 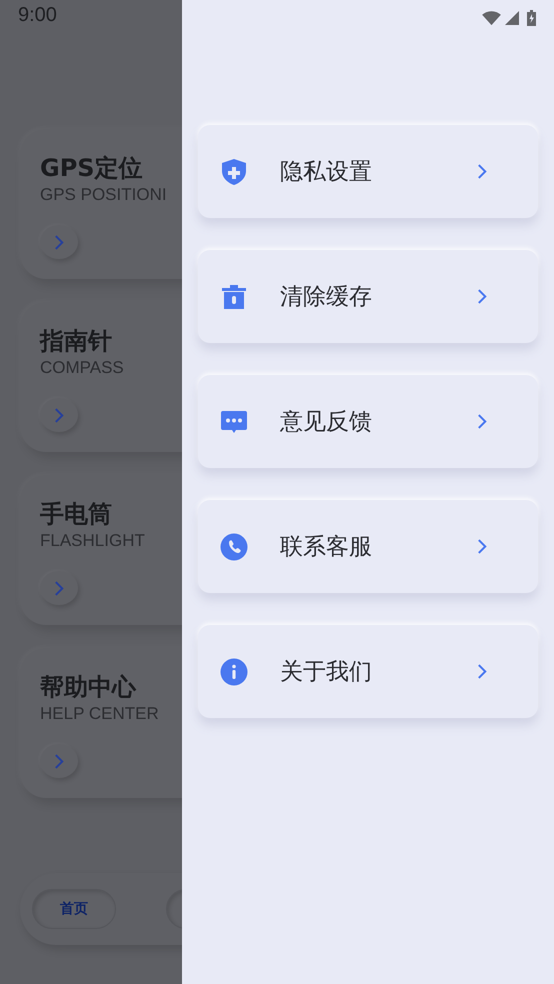 I want to click on card-title: 手电筒, so click(x=76, y=514).